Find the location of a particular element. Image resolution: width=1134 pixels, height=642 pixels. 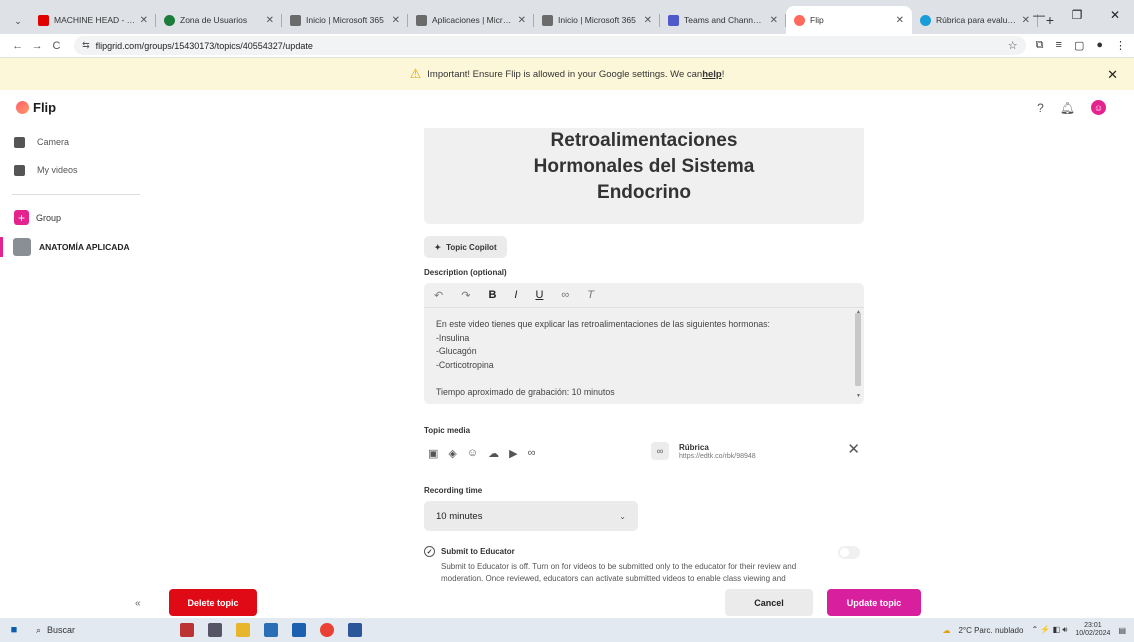

collapse-sidebar-icon: « is located at coordinates (138, 603).